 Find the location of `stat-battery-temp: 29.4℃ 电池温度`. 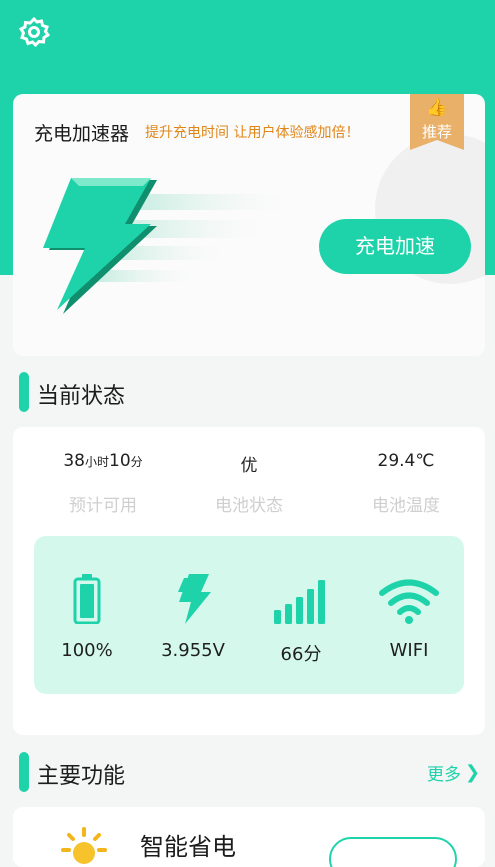

stat-battery-temp: 29.4℃ 电池温度 is located at coordinates (406, 483).